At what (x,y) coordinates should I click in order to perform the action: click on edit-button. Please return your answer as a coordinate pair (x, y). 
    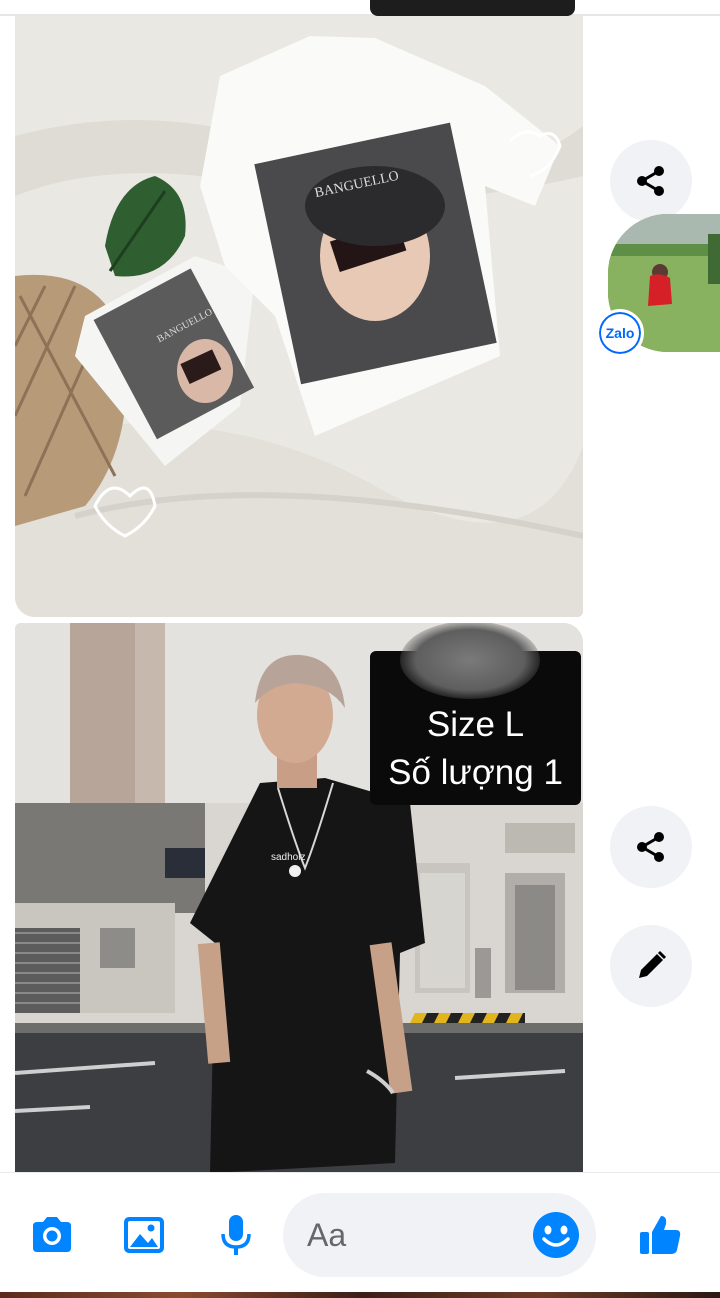
    Looking at the image, I should click on (651, 966).